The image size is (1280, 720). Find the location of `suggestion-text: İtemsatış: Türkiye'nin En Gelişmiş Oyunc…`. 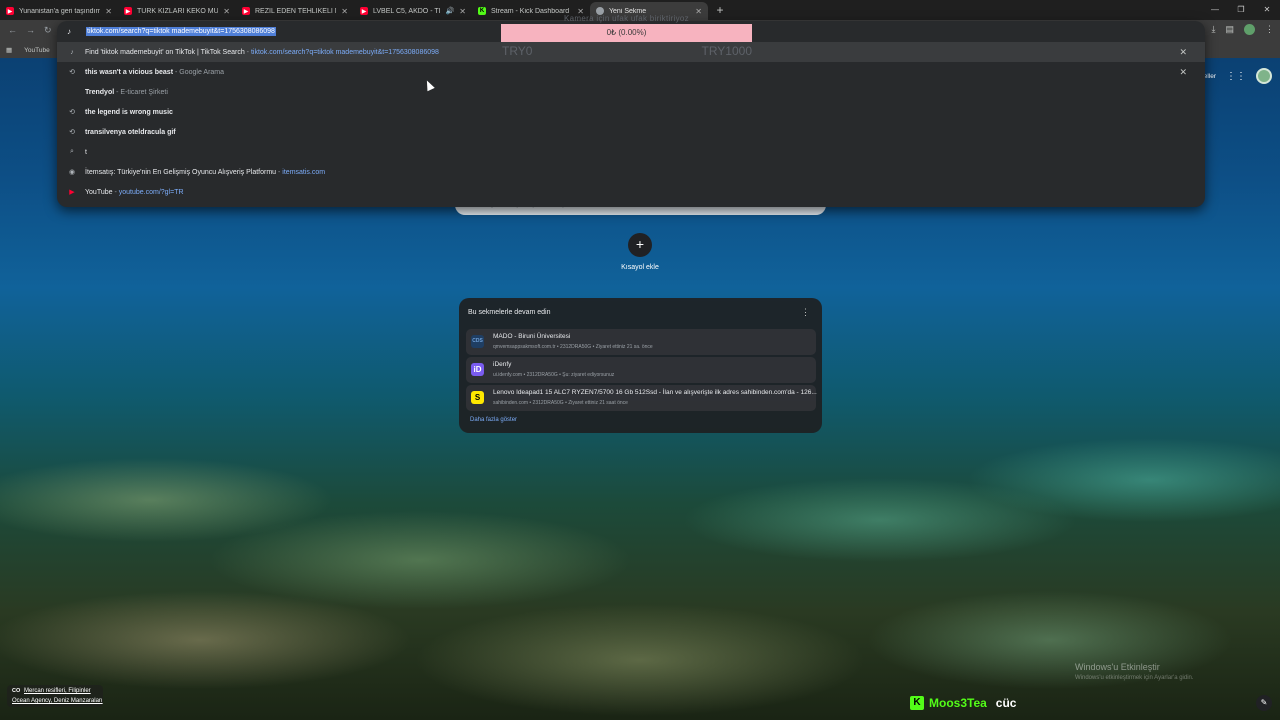

suggestion-text: İtemsatış: Türkiye'nin En Gelişmiş Oyunc… is located at coordinates (205, 172).